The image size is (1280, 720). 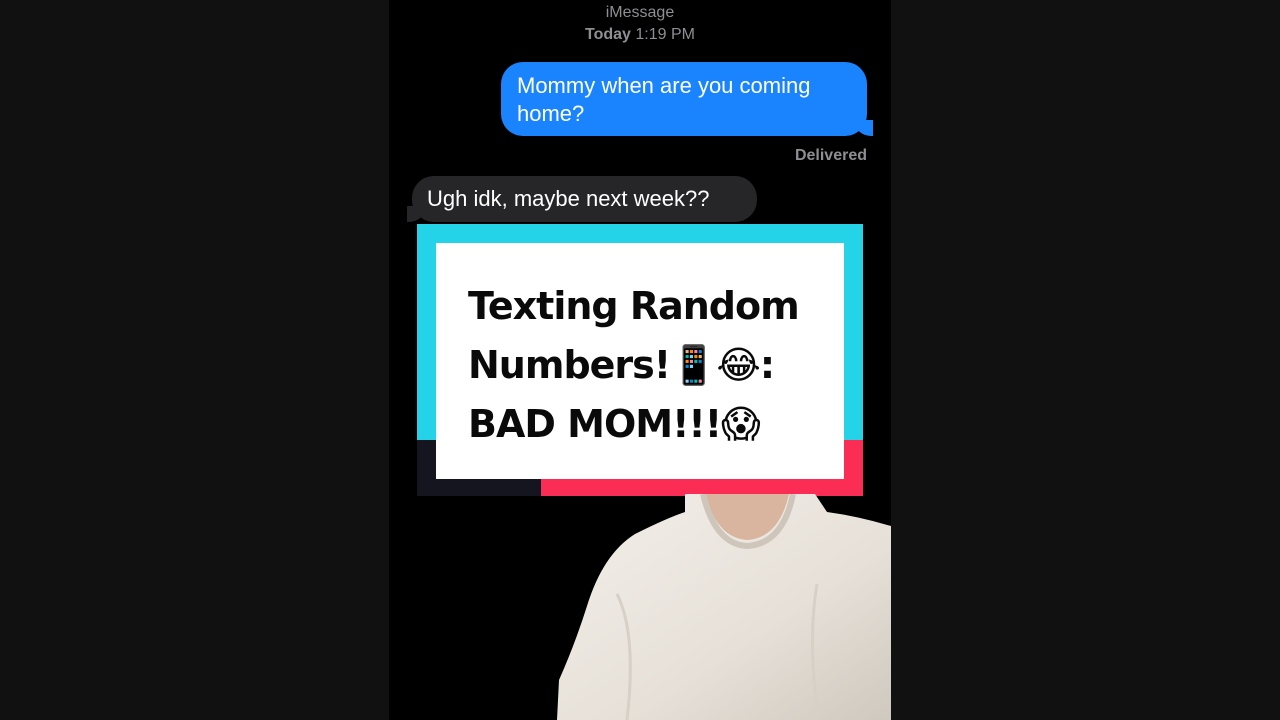 I want to click on timestamp: Today 1:19 PM, so click(x=640, y=35).